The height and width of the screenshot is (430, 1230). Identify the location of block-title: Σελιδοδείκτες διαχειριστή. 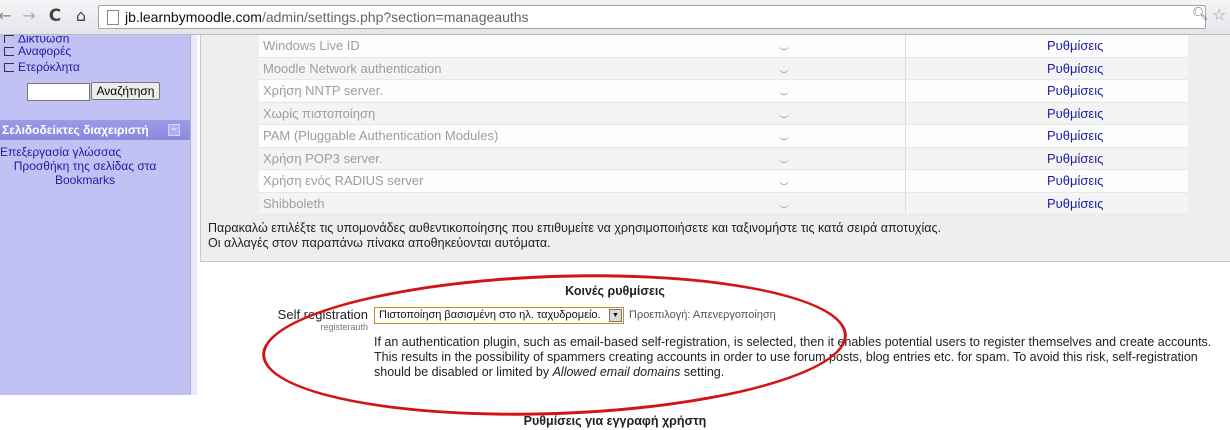
(75, 130).